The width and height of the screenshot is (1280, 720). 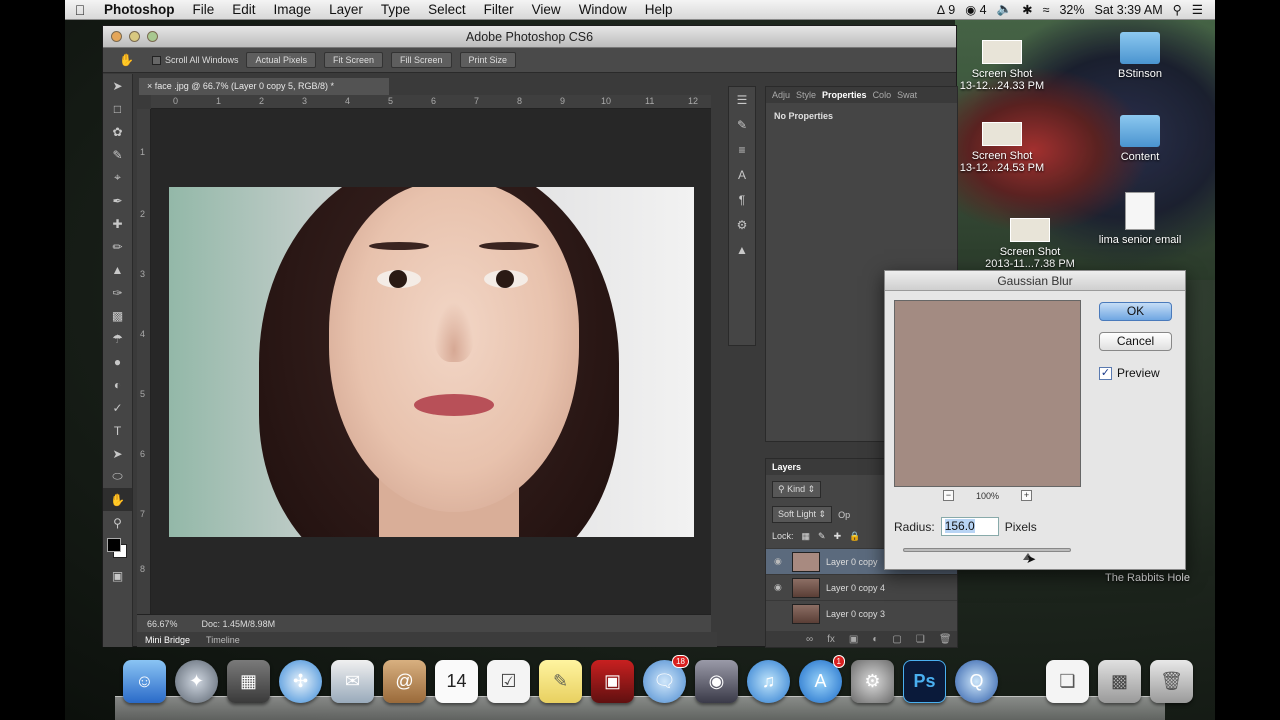 What do you see at coordinates (1005, 9) in the screenshot?
I see `volume-icon: 🔈` at bounding box center [1005, 9].